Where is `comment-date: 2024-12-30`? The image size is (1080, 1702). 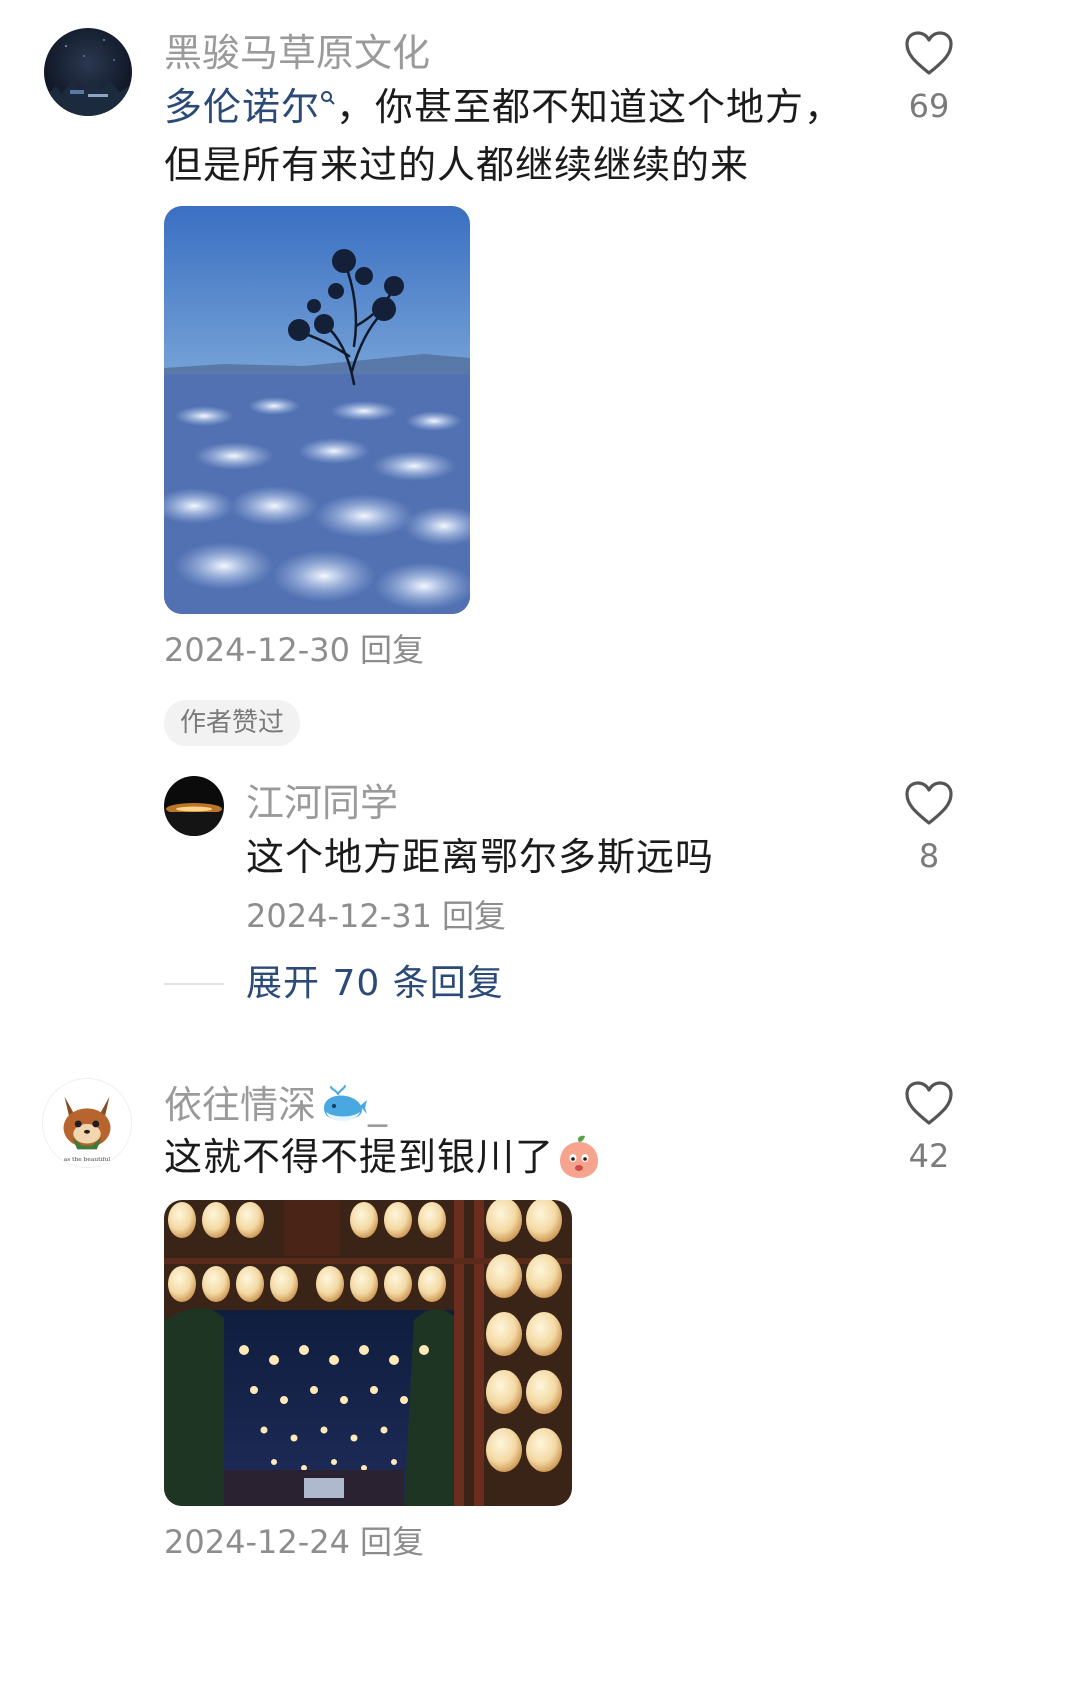
comment-date: 2024-12-30 is located at coordinates (257, 650).